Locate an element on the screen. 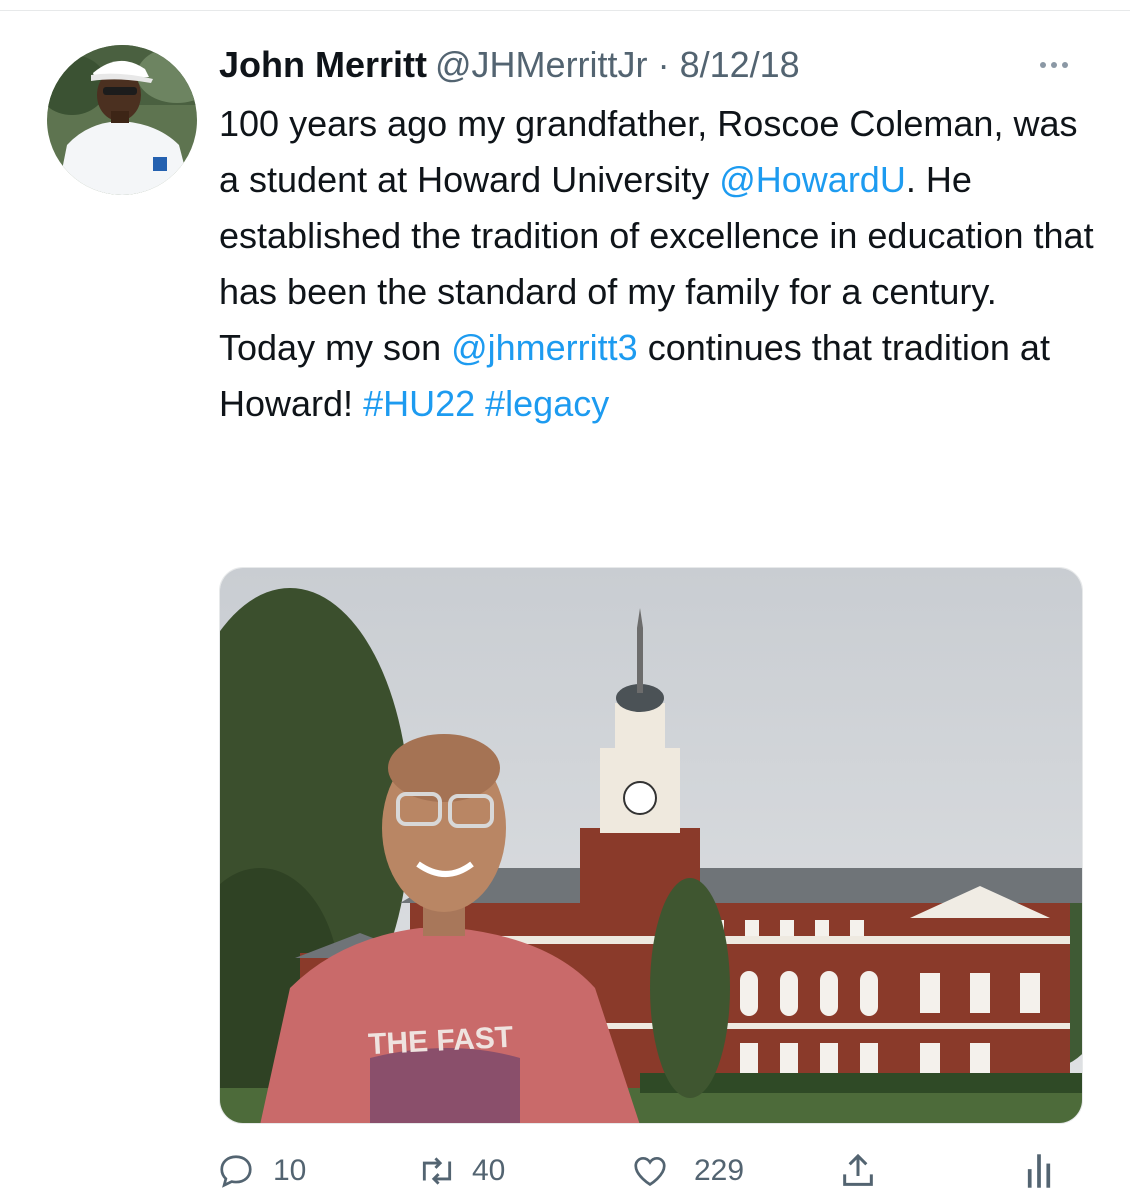  analytics-button is located at coordinates (1039, 1171).